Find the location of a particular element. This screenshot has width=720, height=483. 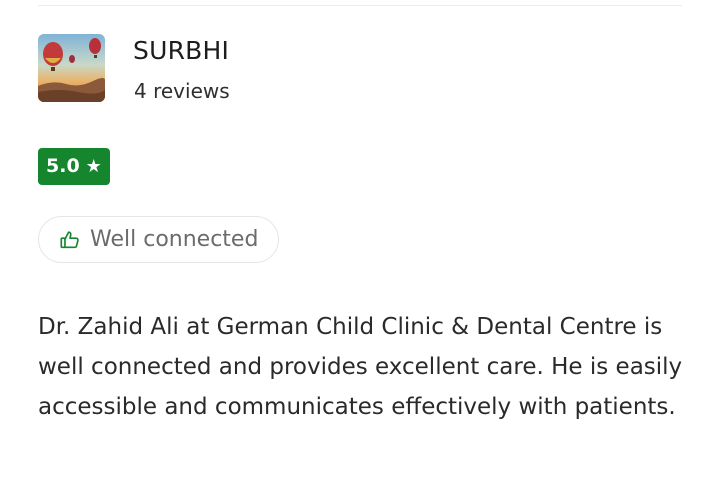

avatar is located at coordinates (71, 68).